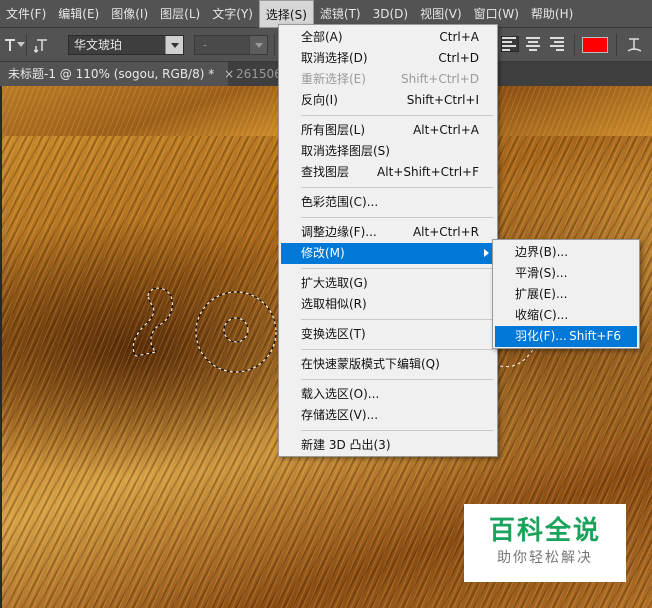 The width and height of the screenshot is (652, 608). What do you see at coordinates (10, 45) in the screenshot?
I see `type-tool-icon` at bounding box center [10, 45].